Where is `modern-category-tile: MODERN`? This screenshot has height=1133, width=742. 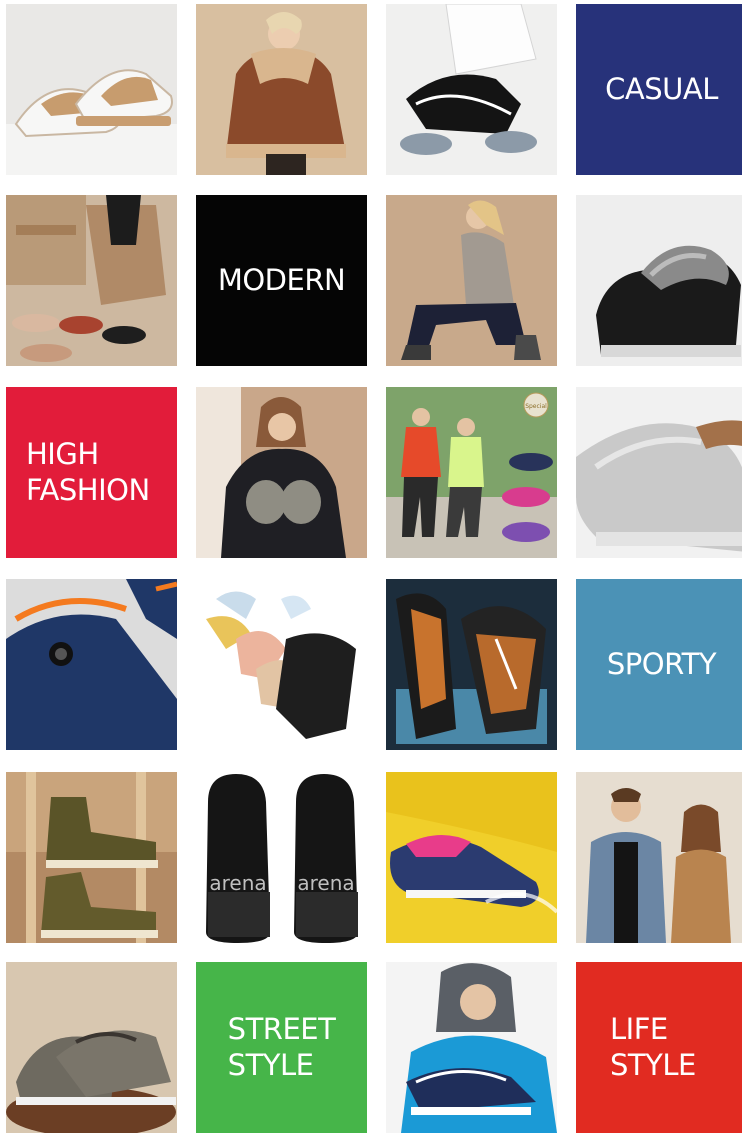 modern-category-tile: MODERN is located at coordinates (281, 280).